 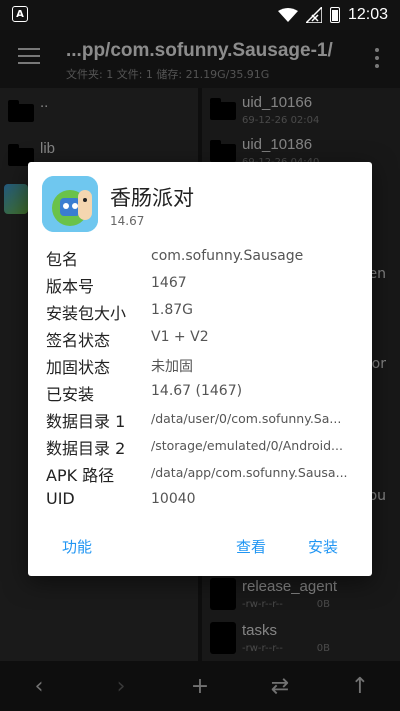 I want to click on info-row-package: 包名 com.sofunny.Sausage, so click(x=206, y=259).